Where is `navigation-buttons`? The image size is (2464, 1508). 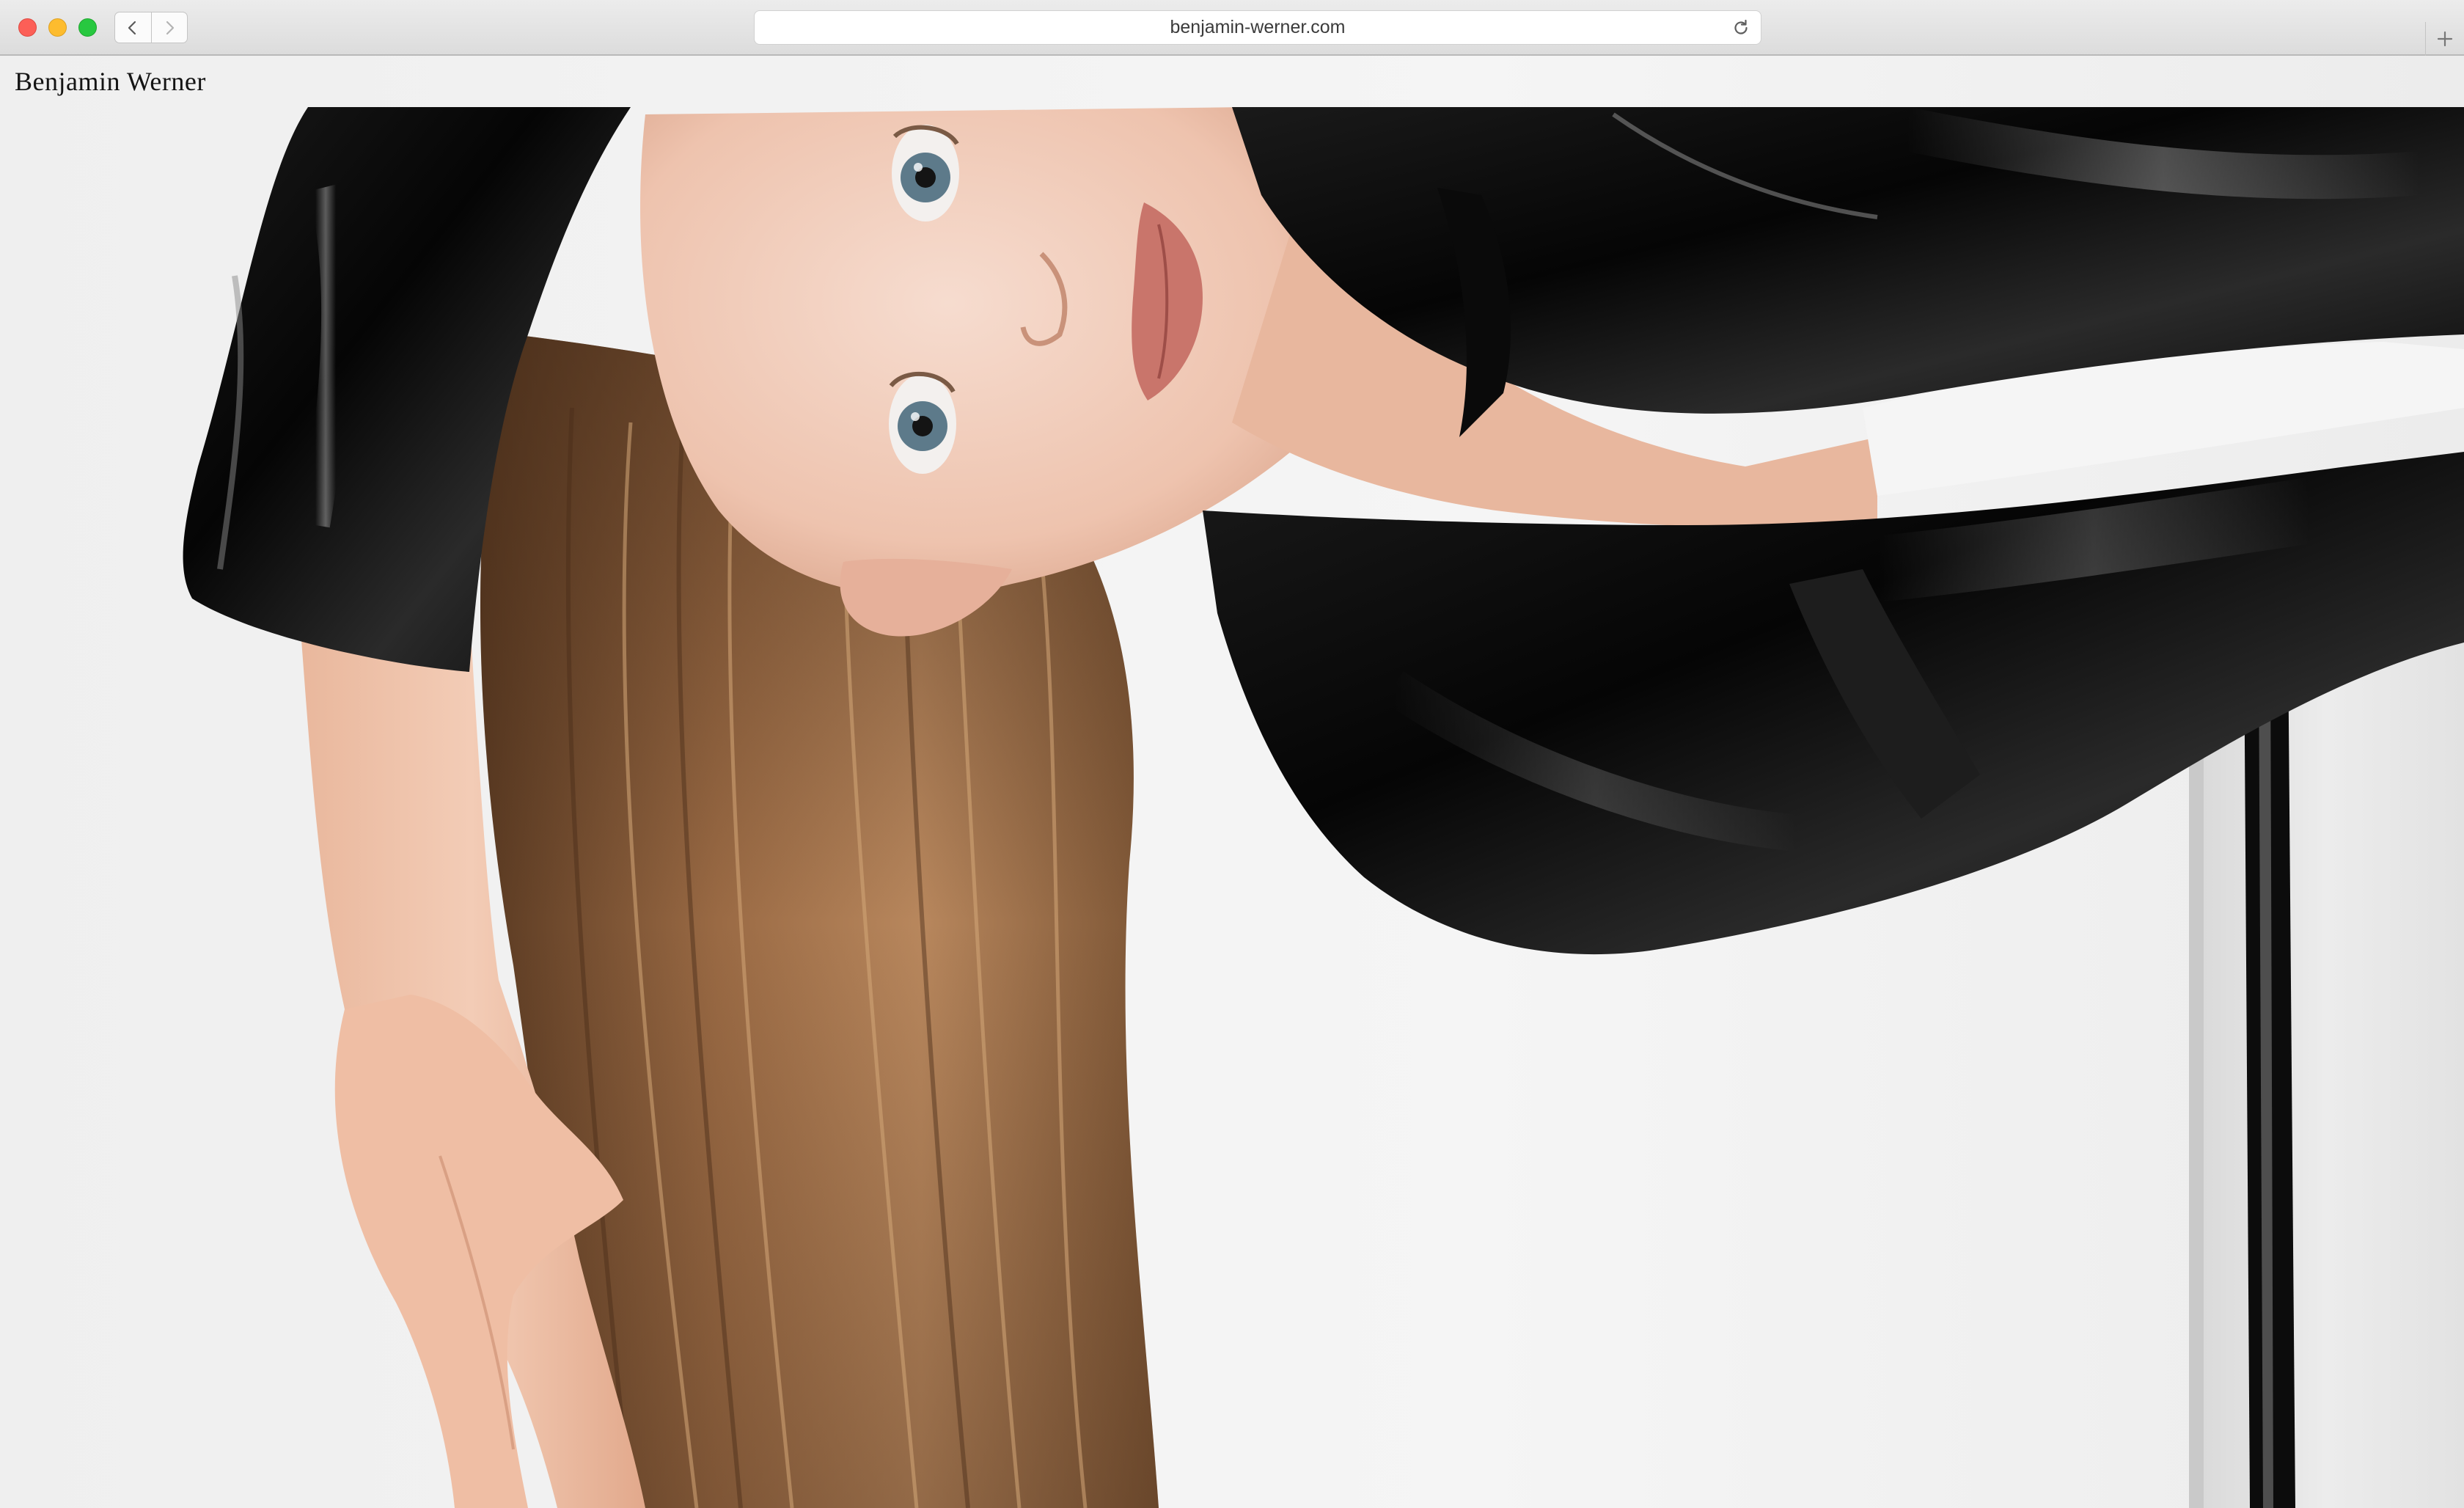 navigation-buttons is located at coordinates (151, 27).